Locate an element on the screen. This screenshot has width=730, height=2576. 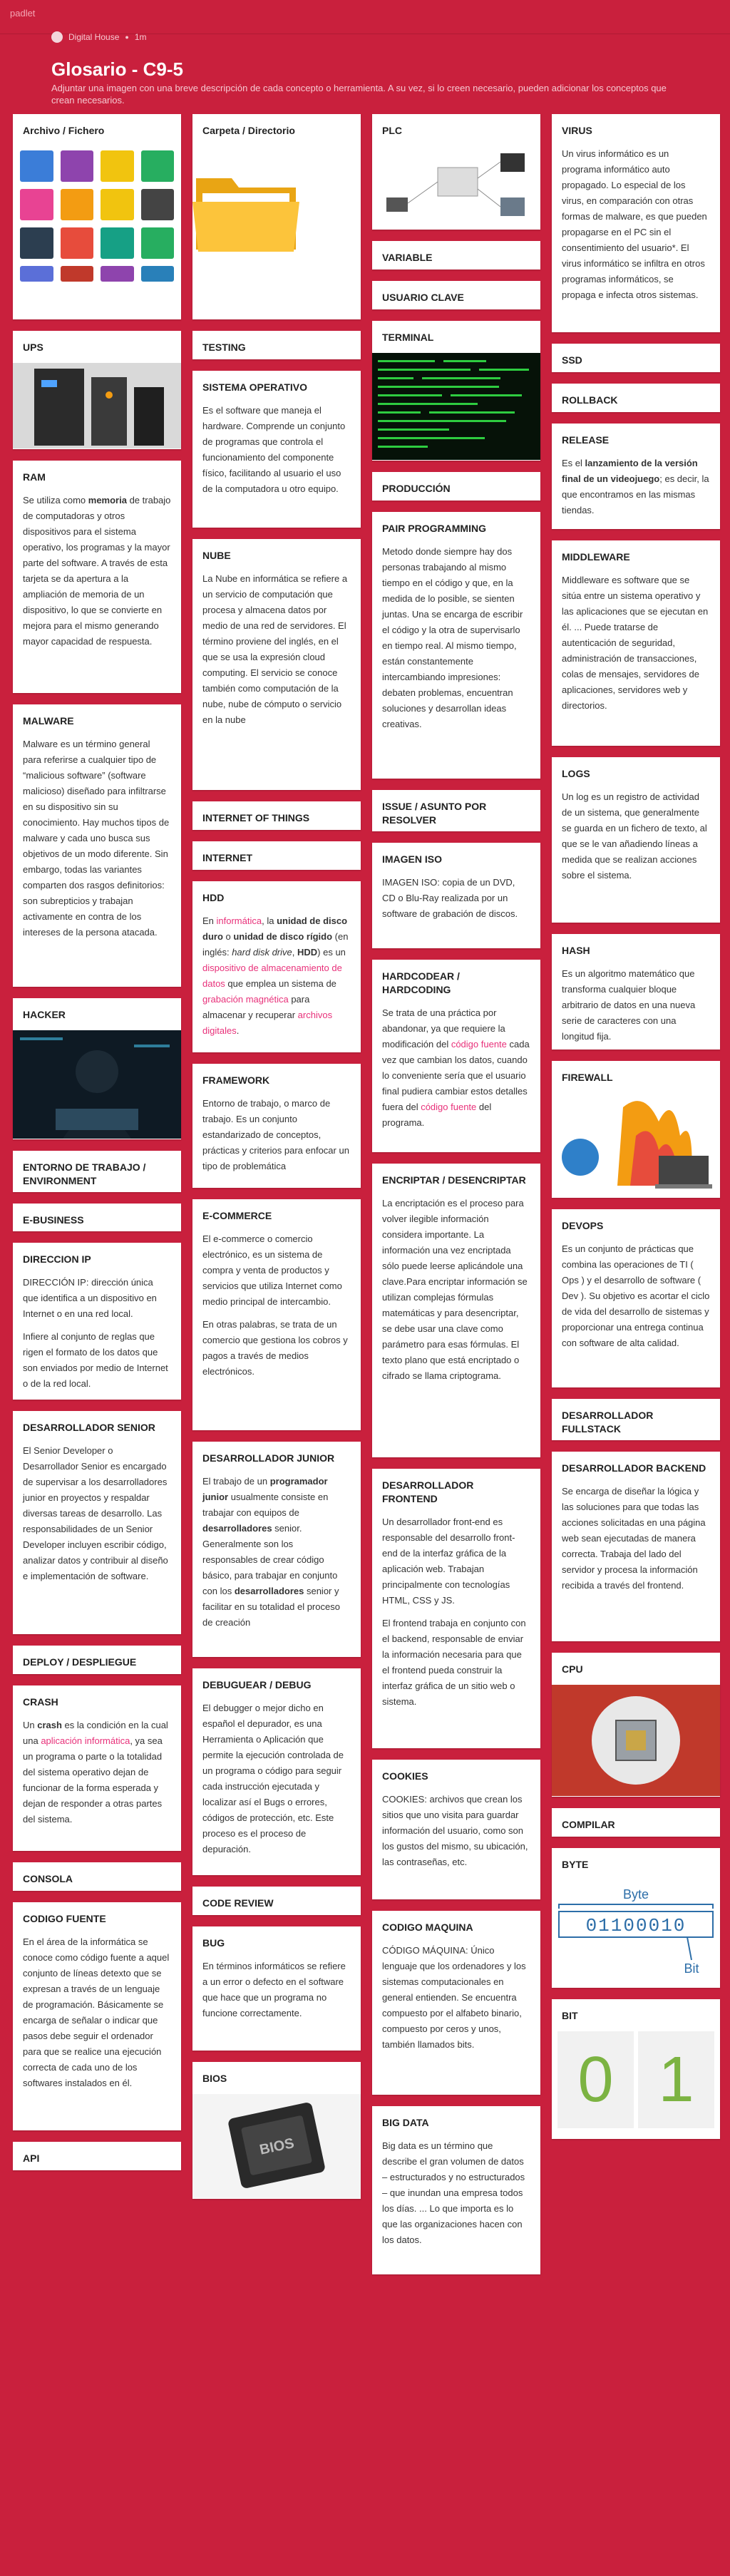
card-title: CODE REVIEW is located at coordinates (238, 1903).